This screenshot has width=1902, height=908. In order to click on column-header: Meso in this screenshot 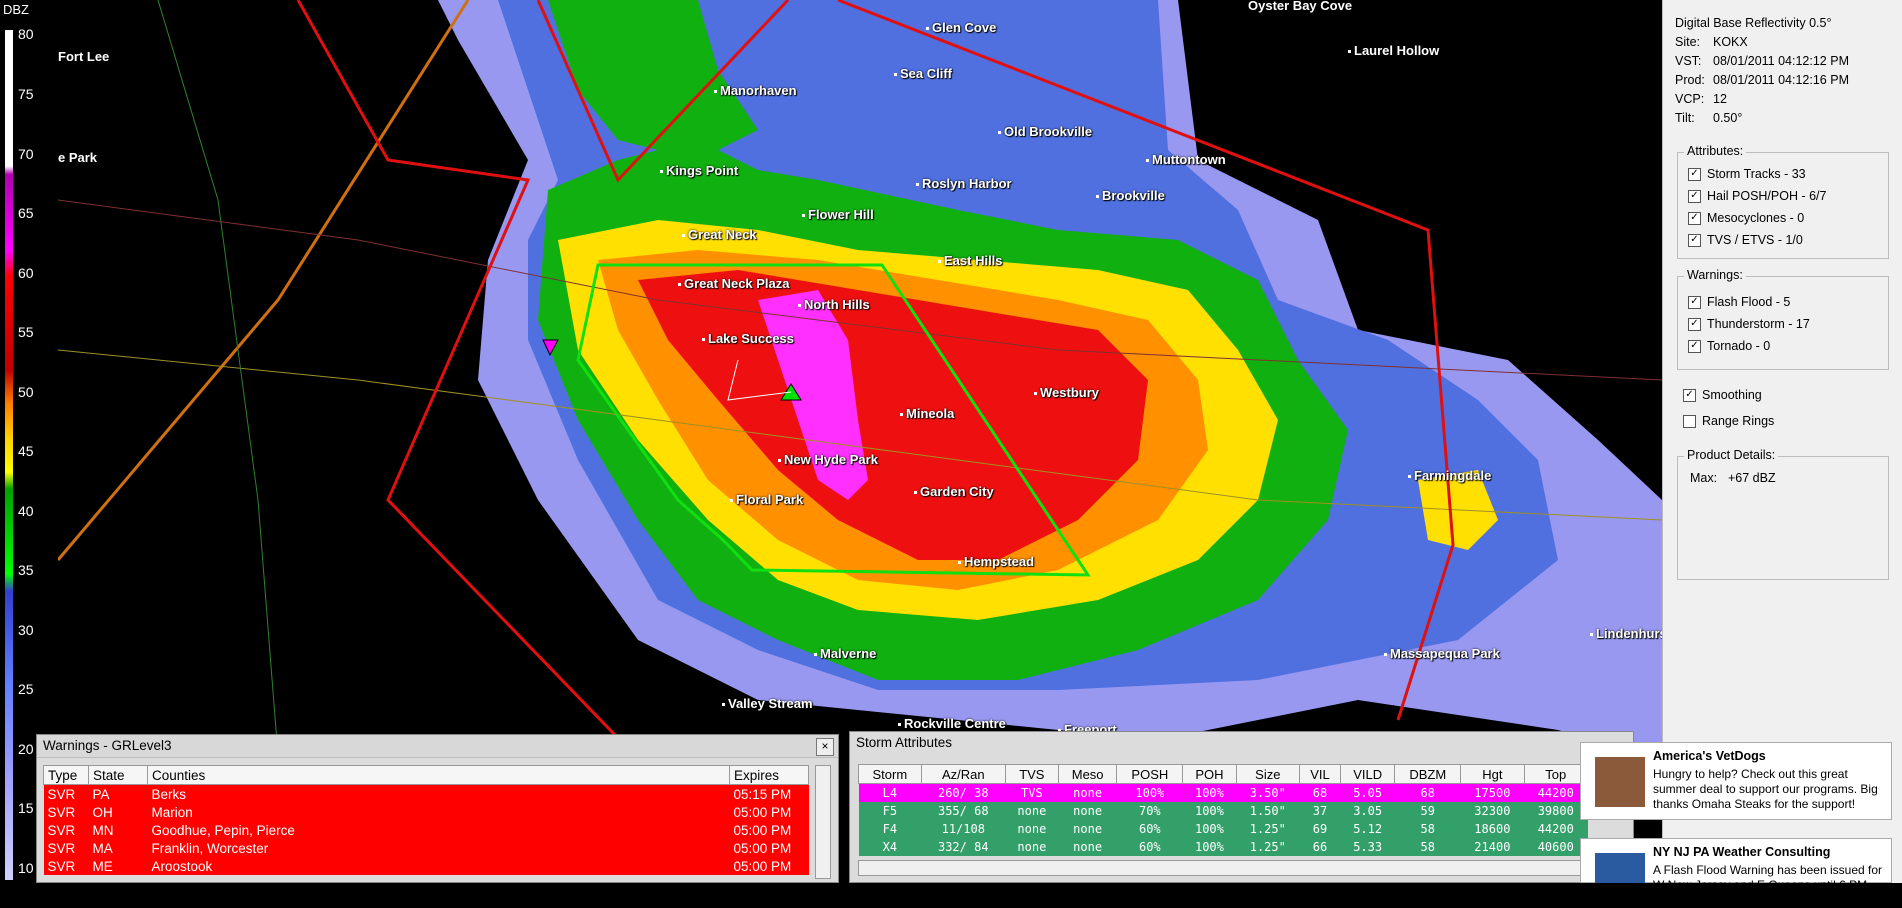, I will do `click(1087, 774)`.